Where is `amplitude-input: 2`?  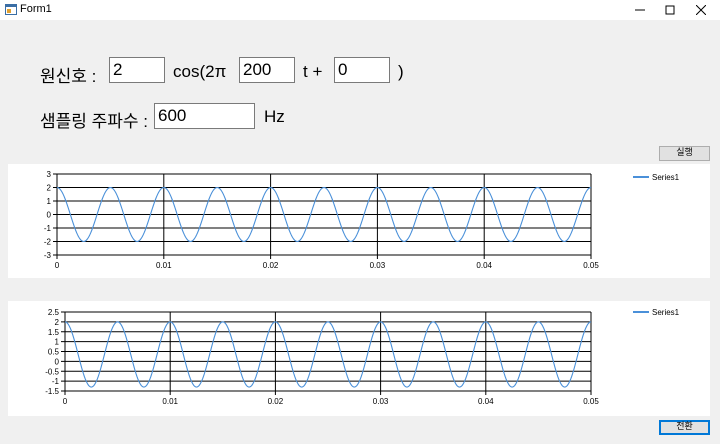
amplitude-input: 2 is located at coordinates (137, 70).